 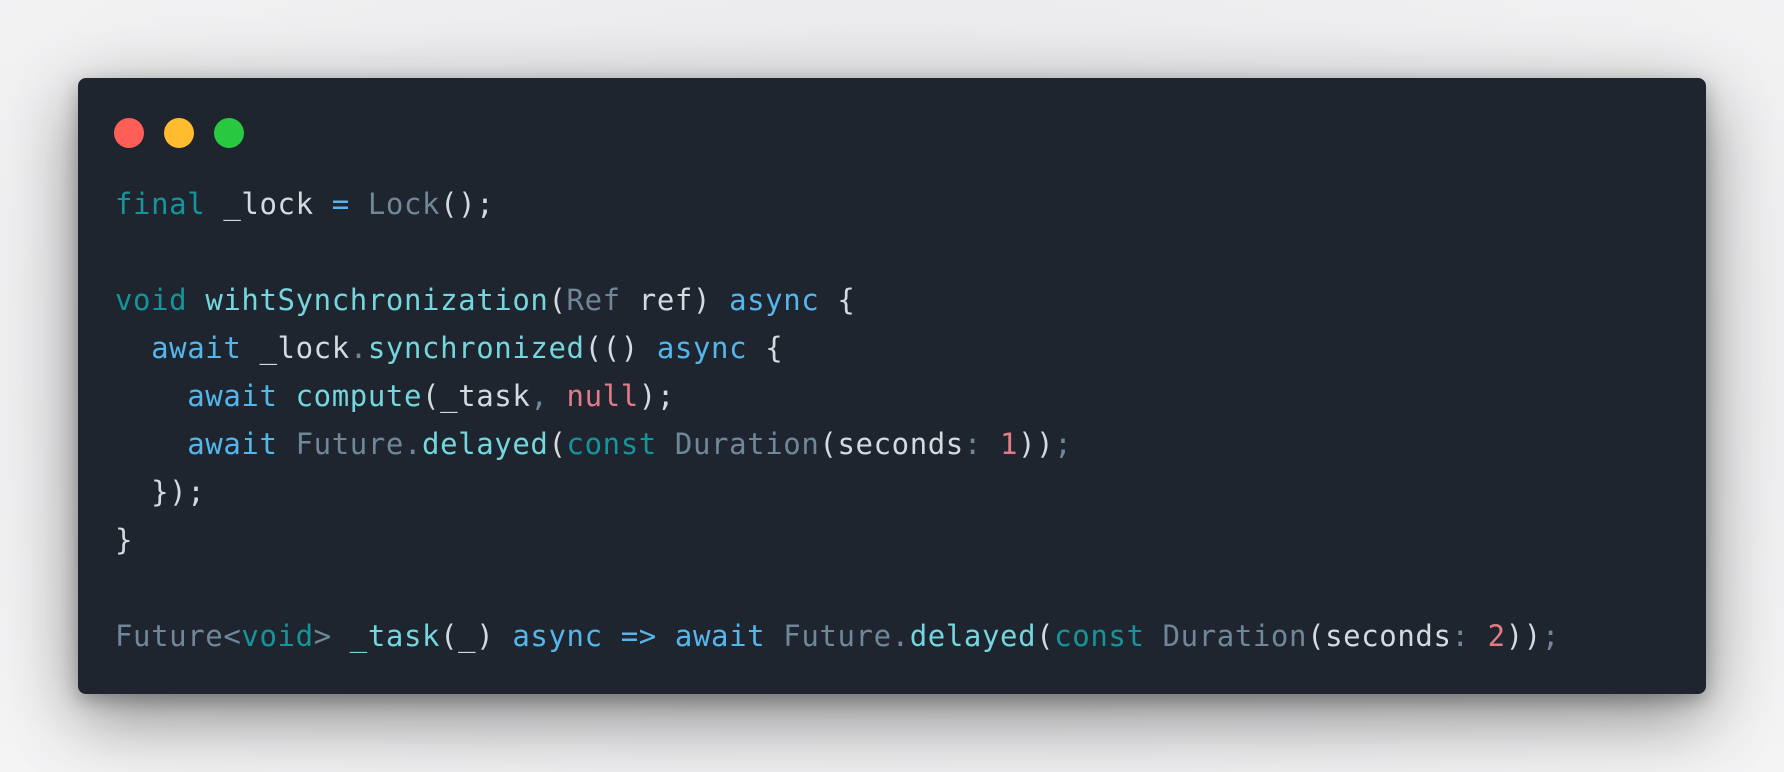 I want to click on code-token: );, so click(x=656, y=396).